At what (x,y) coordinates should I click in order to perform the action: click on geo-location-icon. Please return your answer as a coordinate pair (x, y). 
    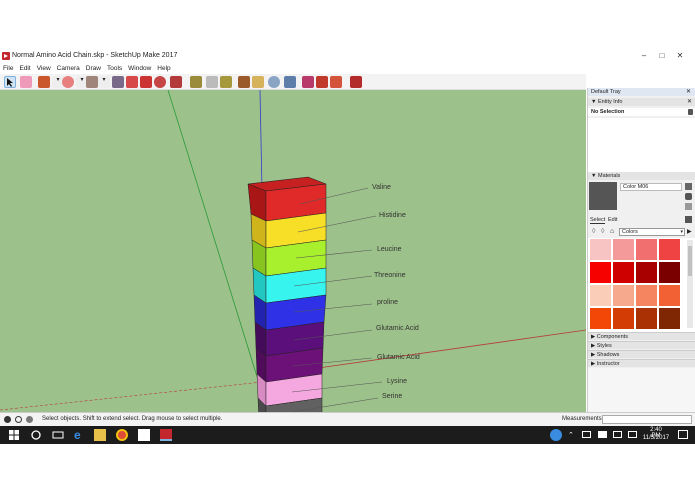
    Looking at the image, I should click on (7, 419).